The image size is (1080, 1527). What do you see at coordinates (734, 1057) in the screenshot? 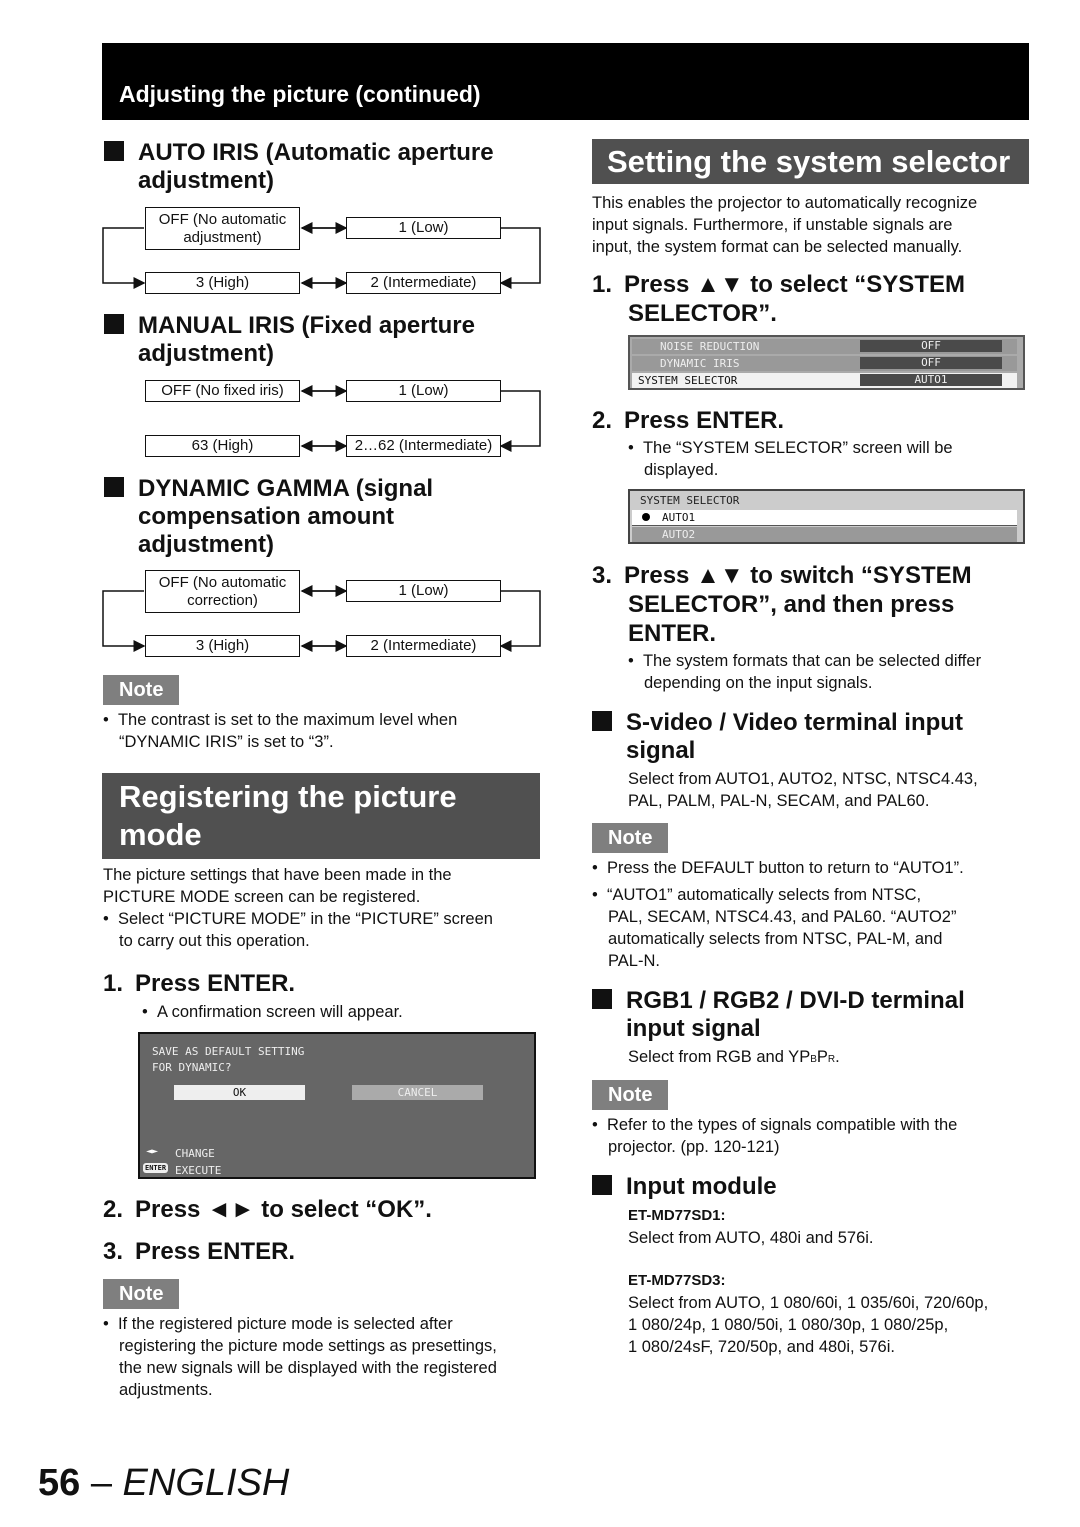
I see `rgb-text: Select from RGB and YPBPR.` at bounding box center [734, 1057].